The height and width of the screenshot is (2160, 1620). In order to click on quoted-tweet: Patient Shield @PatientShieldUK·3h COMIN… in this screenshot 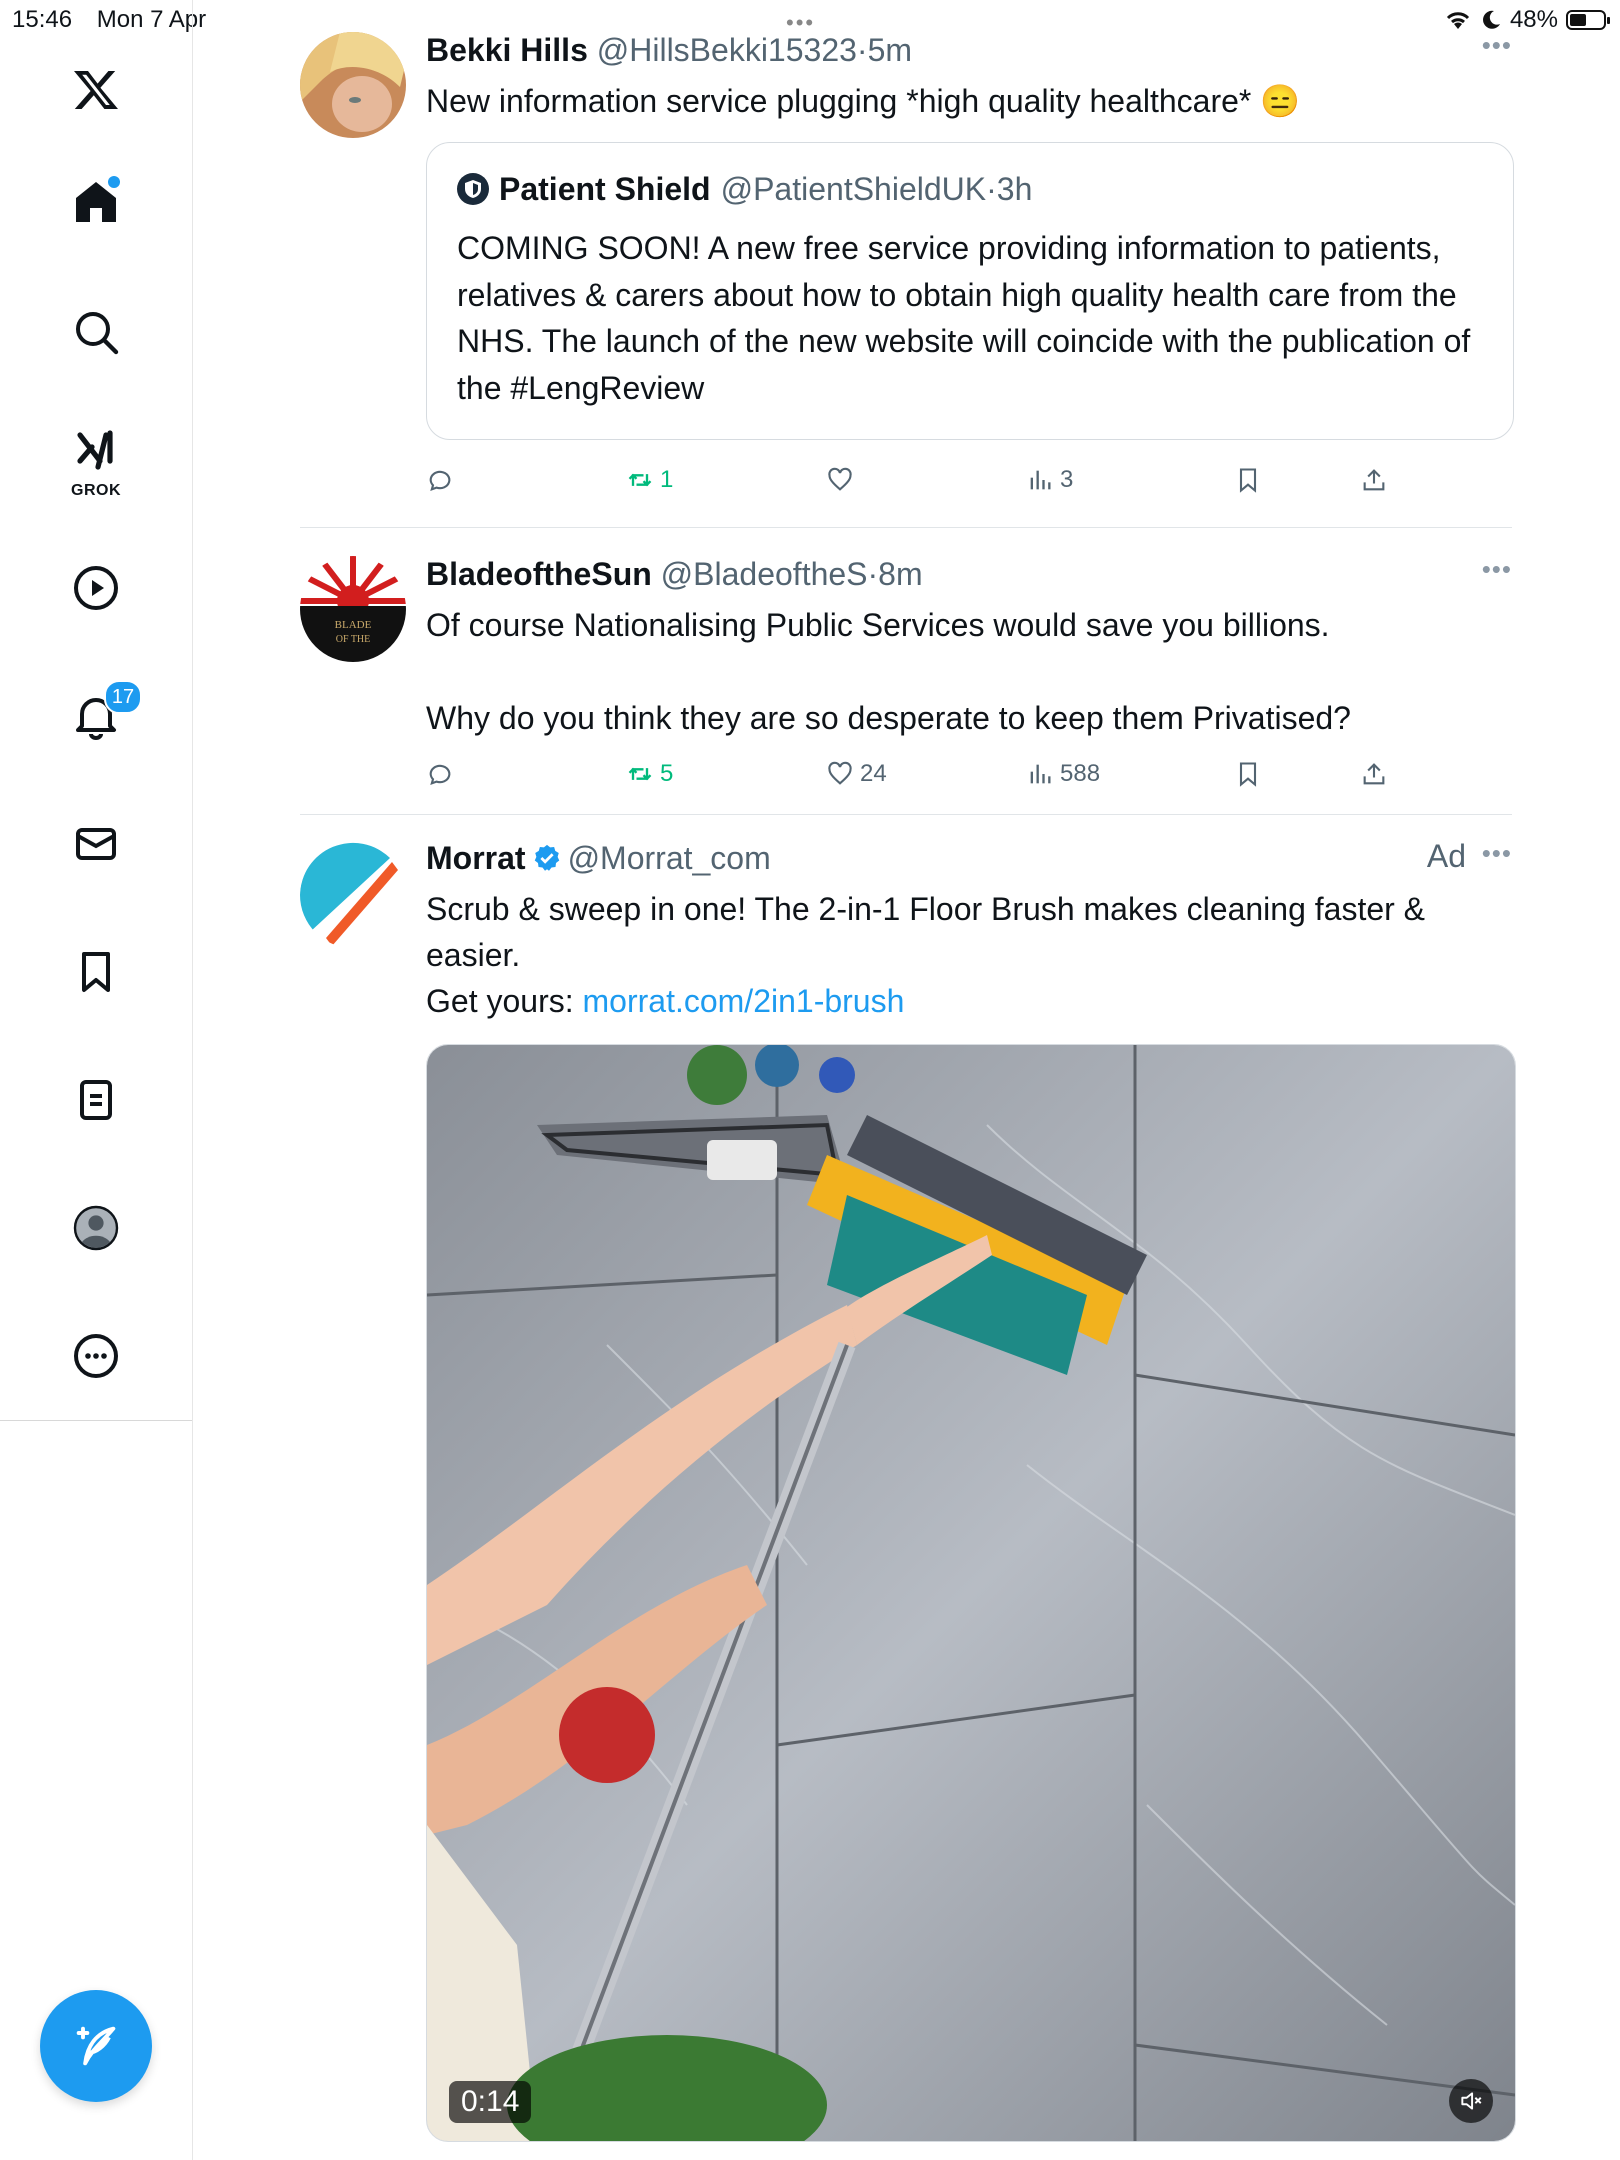, I will do `click(970, 291)`.